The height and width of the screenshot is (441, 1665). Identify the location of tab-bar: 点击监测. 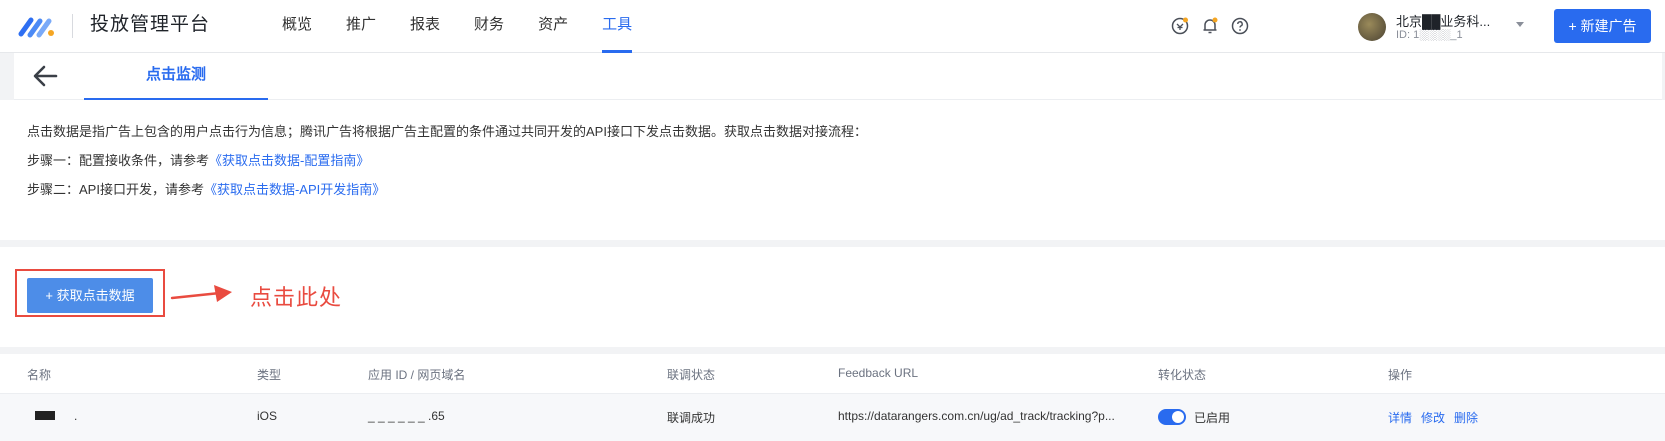
(838, 76).